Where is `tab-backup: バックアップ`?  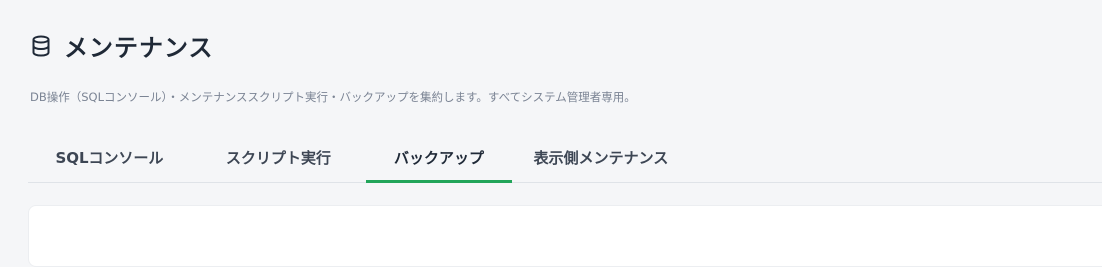
tab-backup: バックアップ is located at coordinates (439, 158).